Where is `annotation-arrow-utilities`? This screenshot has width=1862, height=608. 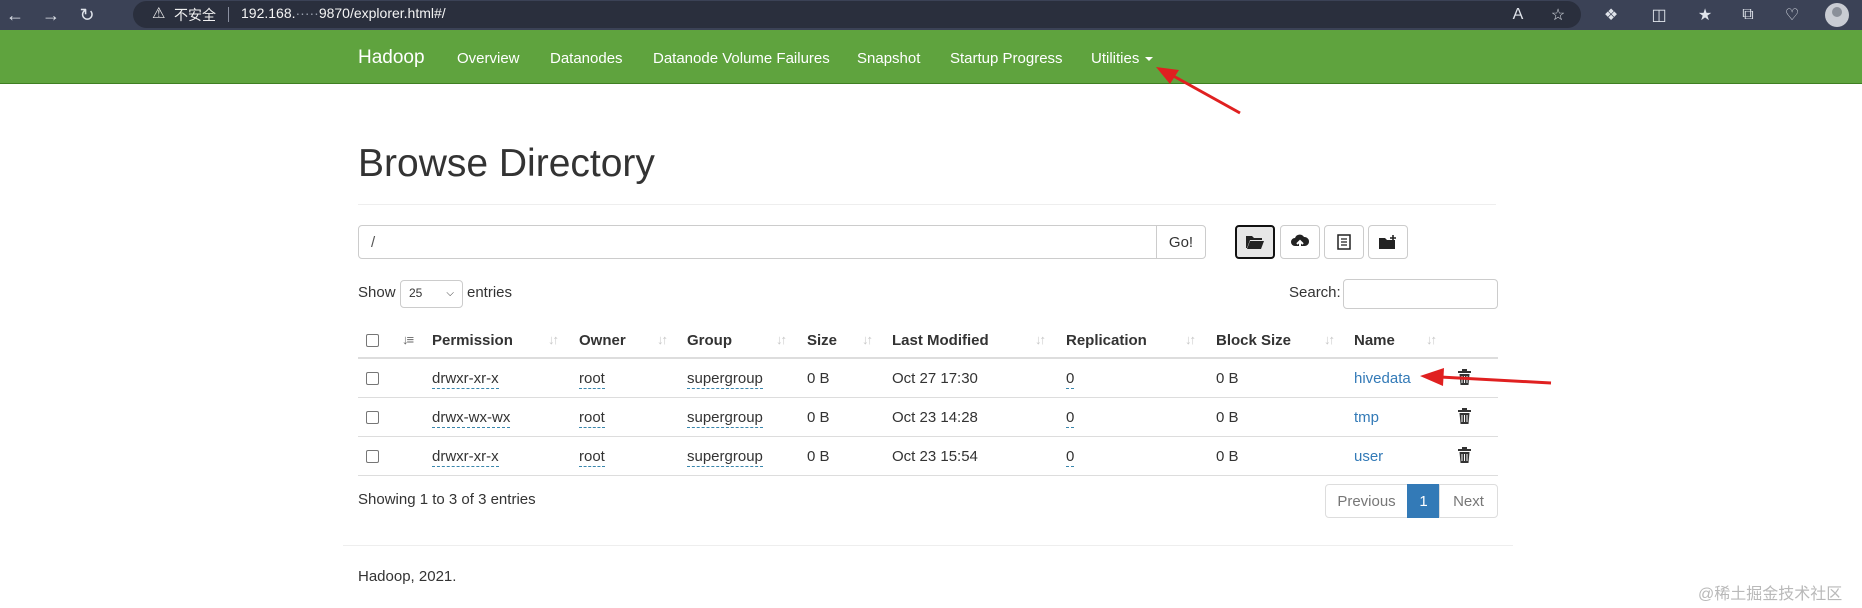
annotation-arrow-utilities is located at coordinates (1198, 91).